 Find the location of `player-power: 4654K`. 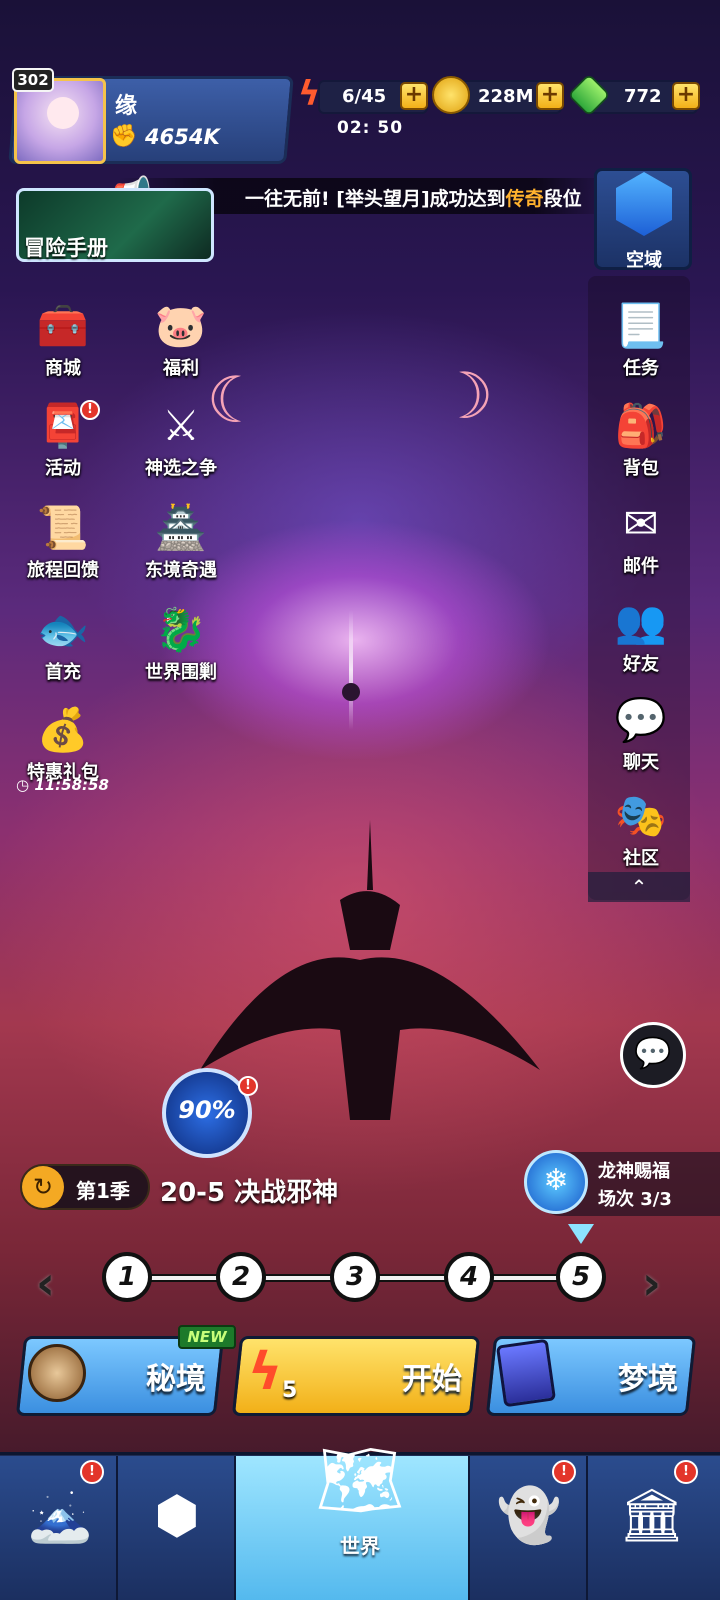

player-power: 4654K is located at coordinates (182, 137).